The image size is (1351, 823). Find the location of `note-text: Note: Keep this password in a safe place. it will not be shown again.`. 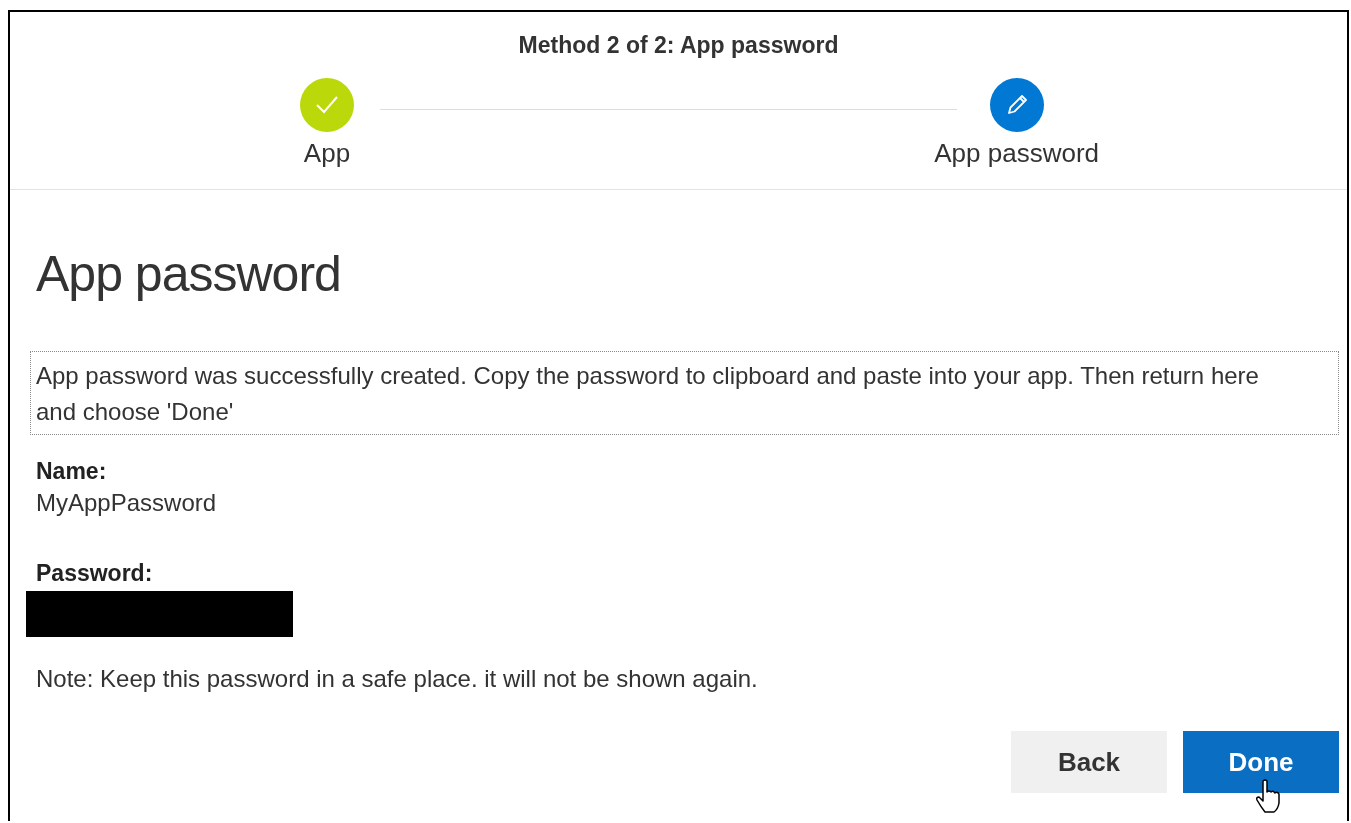

note-text: Note: Keep this password in a safe place. it will not be shown again. is located at coordinates (397, 679).